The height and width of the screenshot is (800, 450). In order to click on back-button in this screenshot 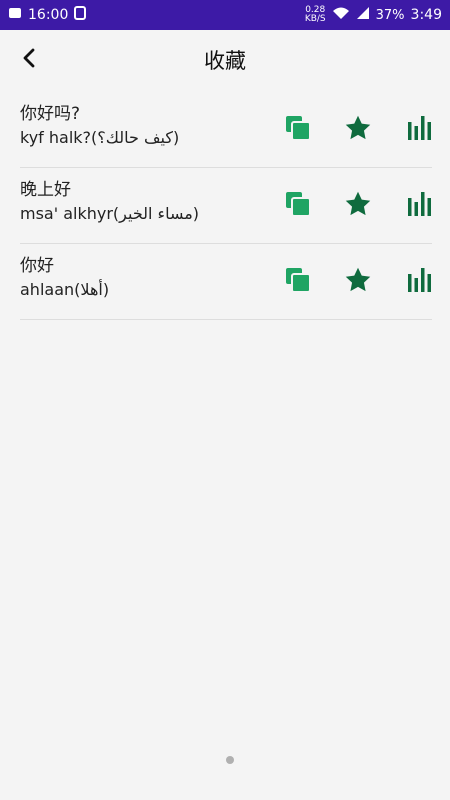, I will do `click(30, 60)`.